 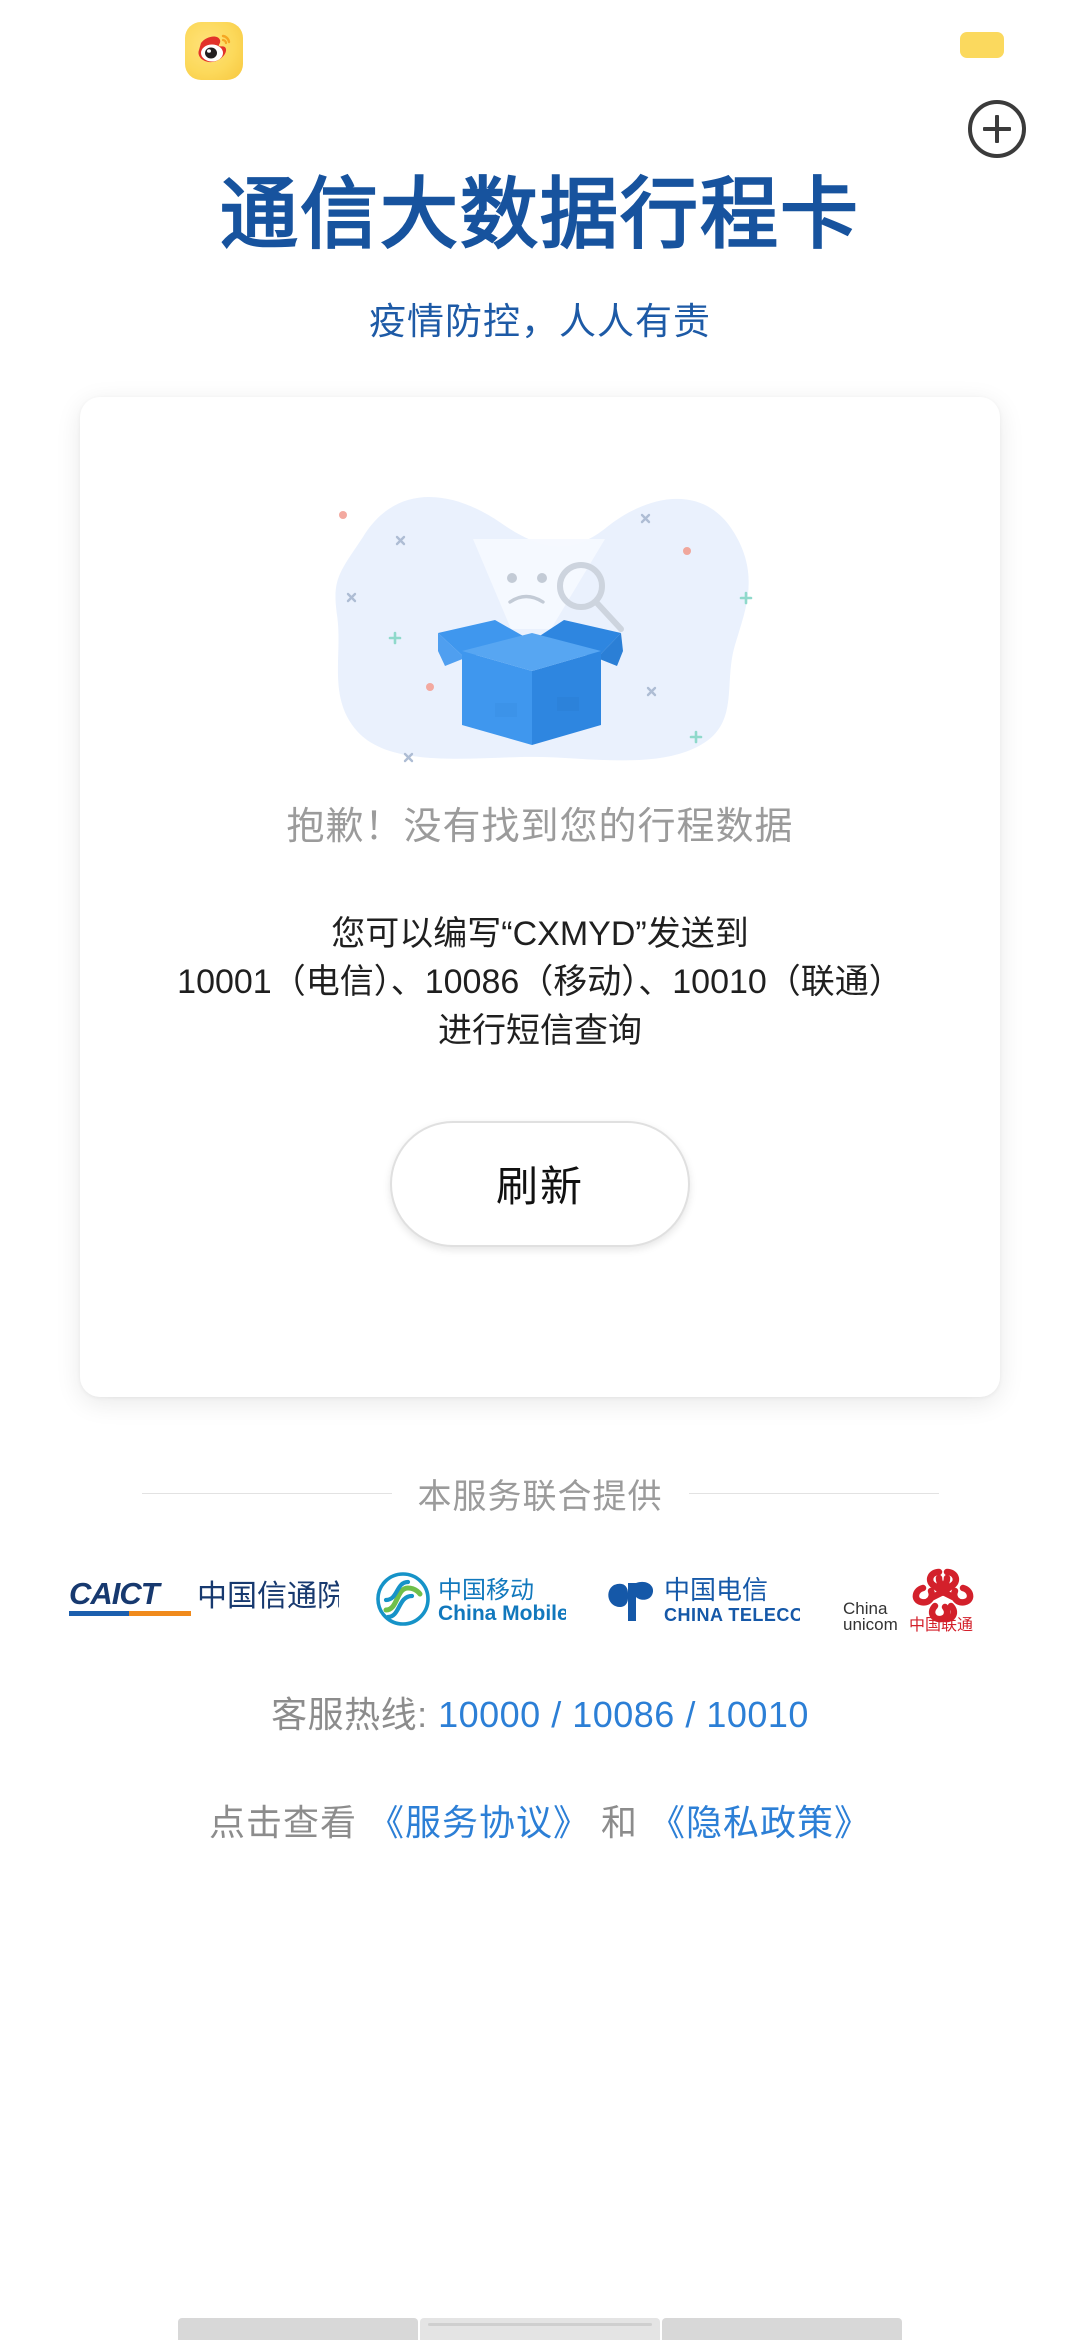 I want to click on china-mobile-logo: 中国移动 China Mobile, so click(x=470, y=1599).